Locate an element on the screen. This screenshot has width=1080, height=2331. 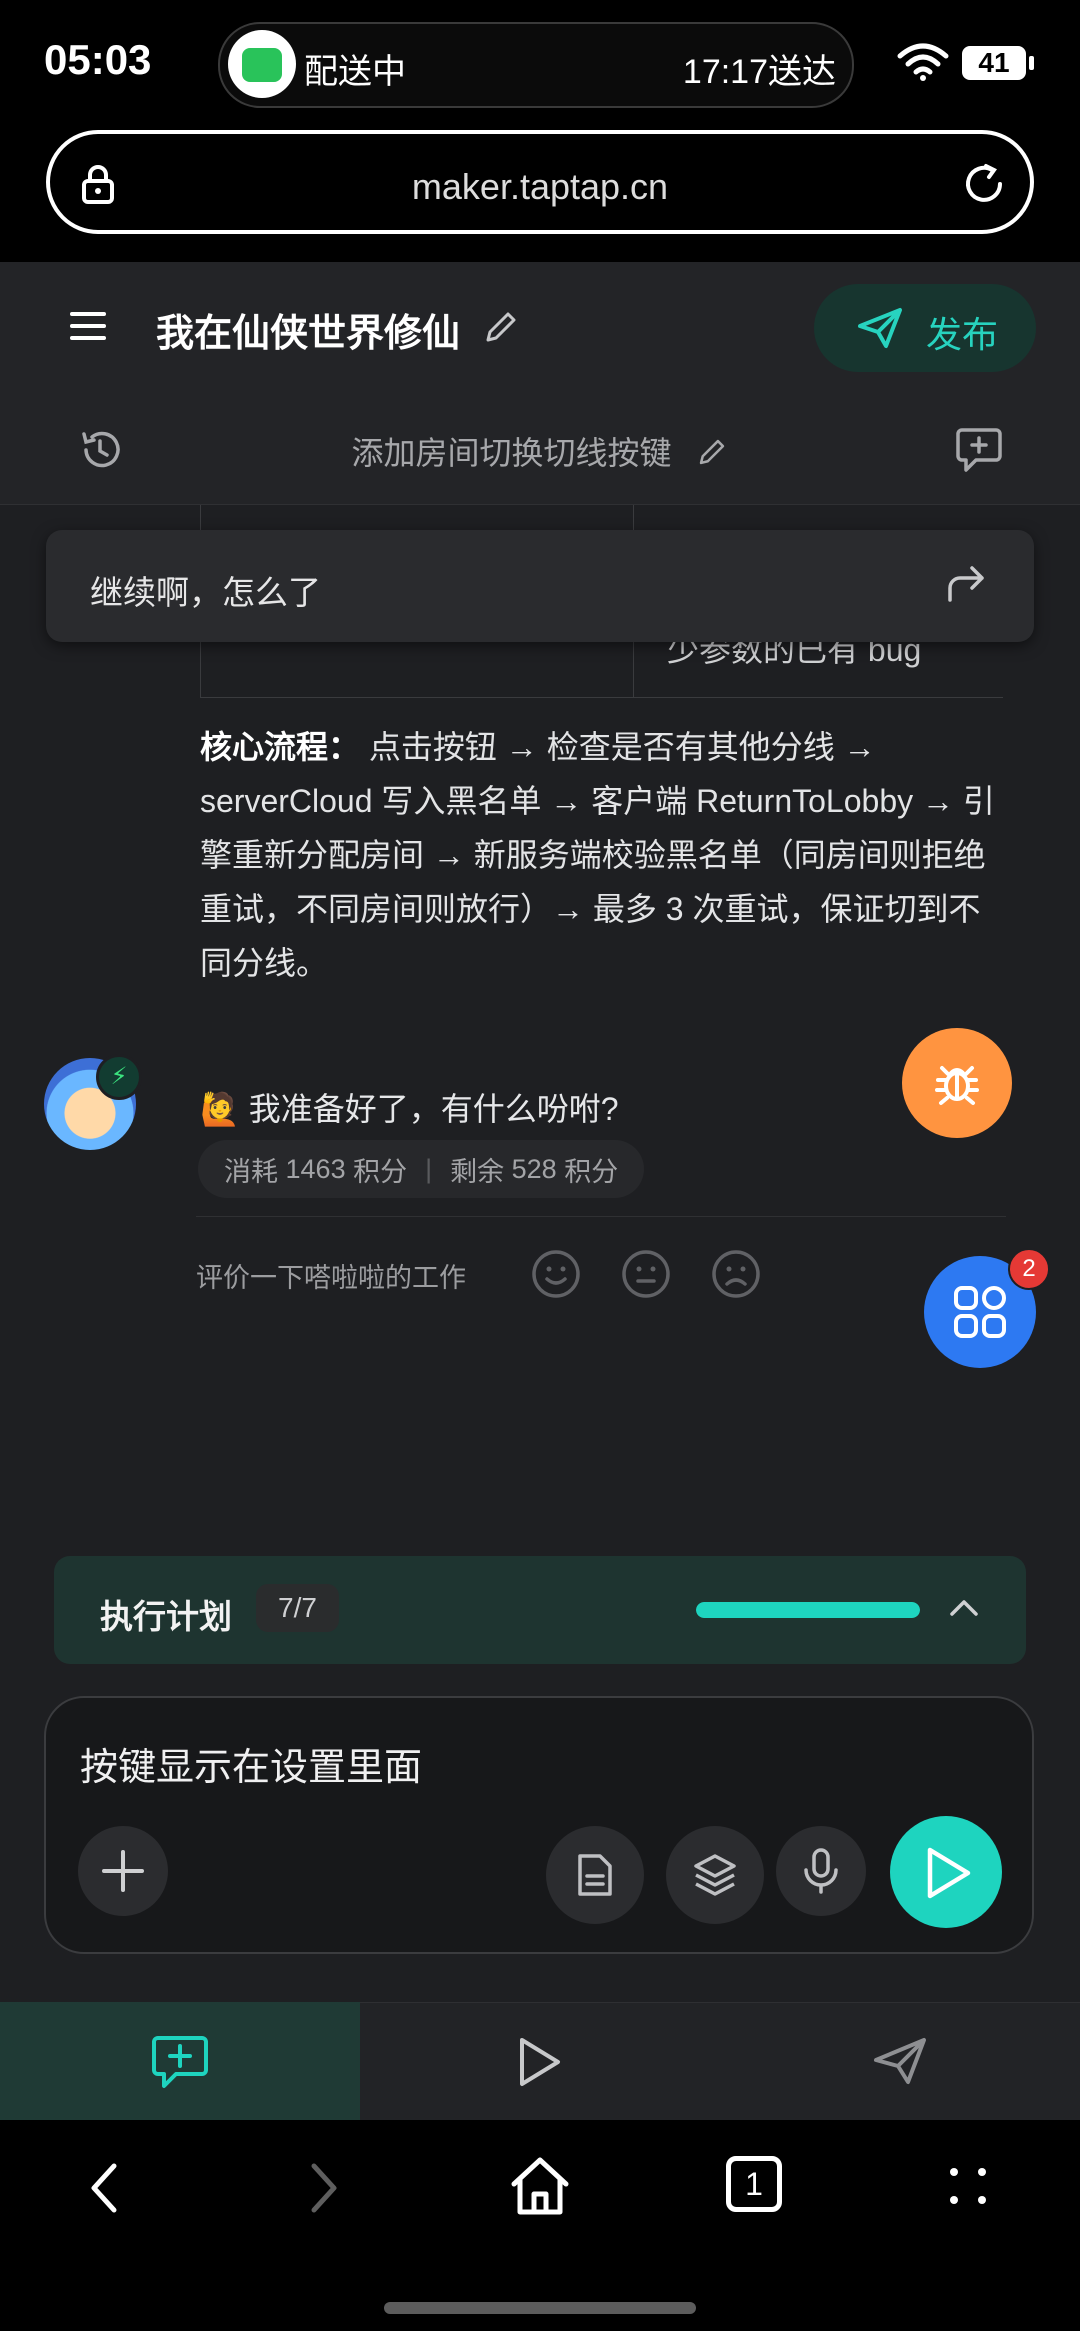
notification-badge: 2 is located at coordinates (1029, 1269).